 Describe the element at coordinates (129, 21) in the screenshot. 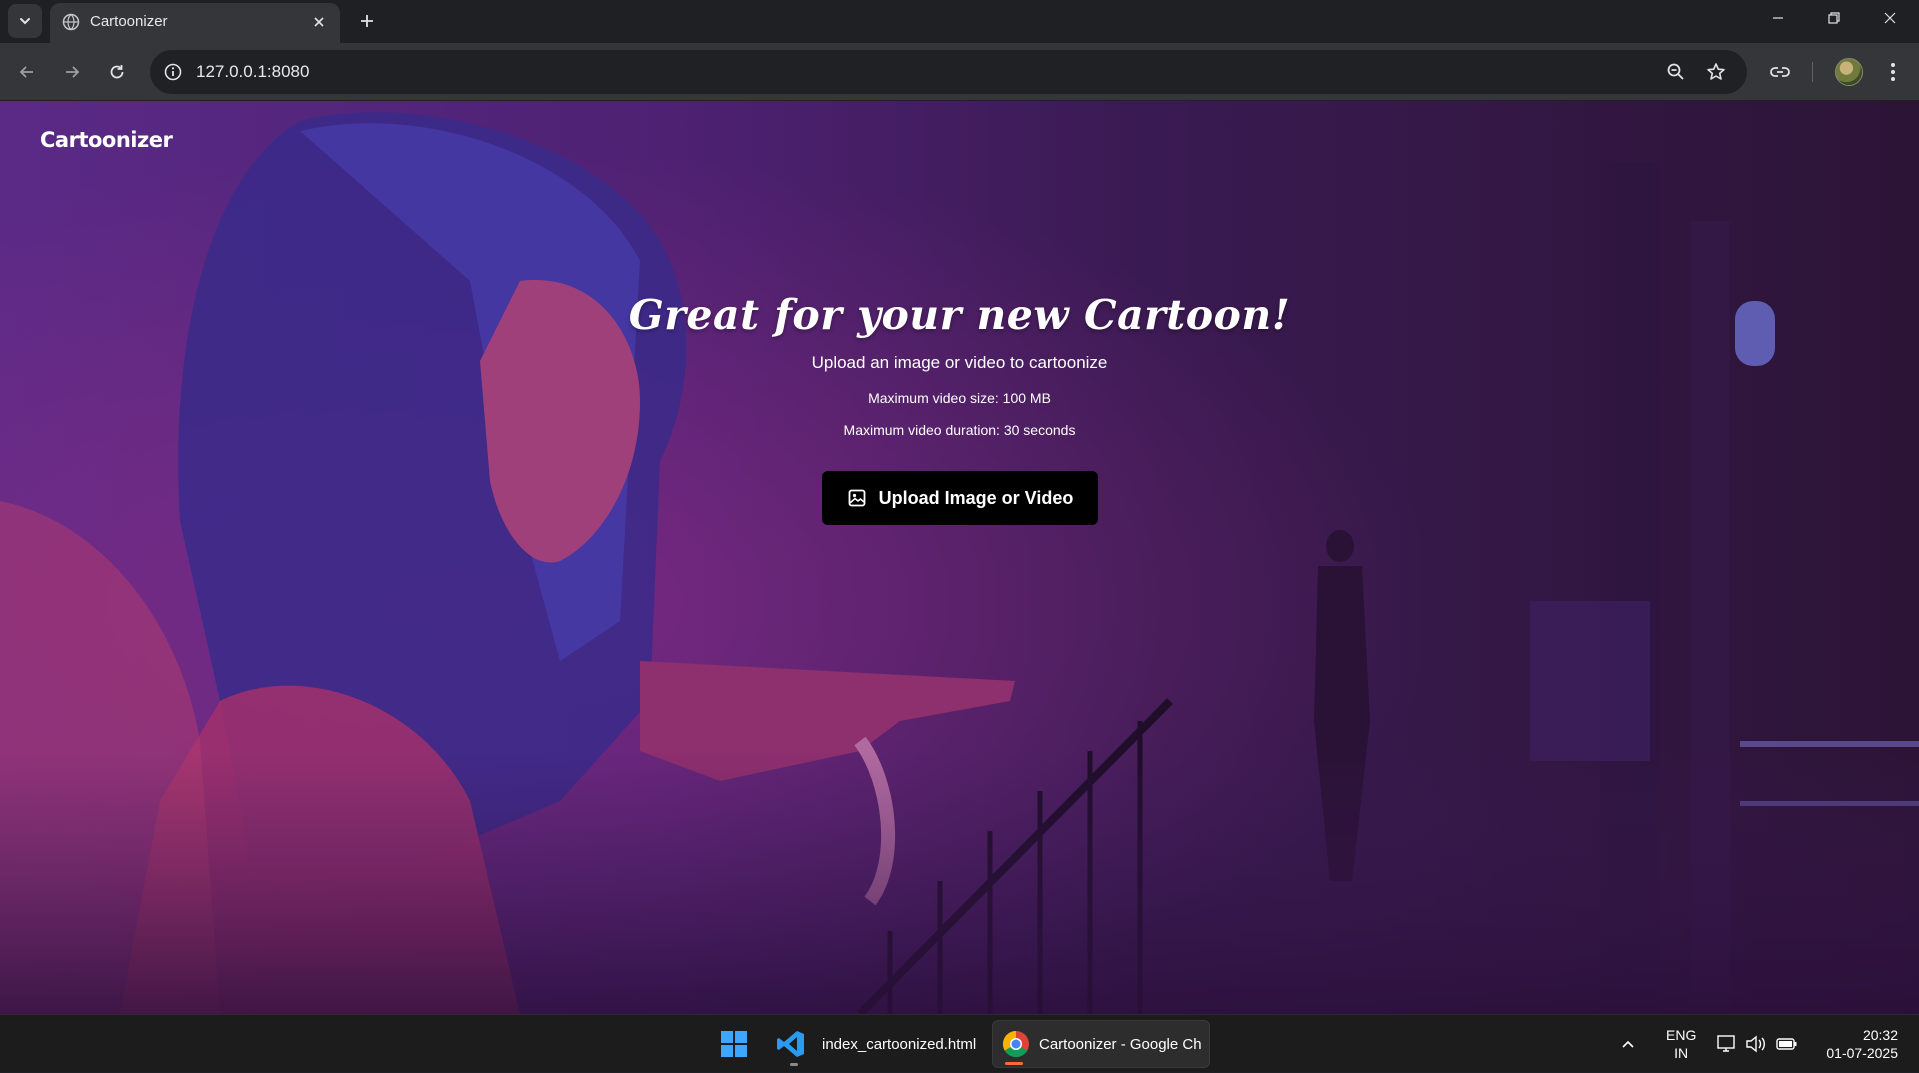

I see `tab-title: Cartoonizer` at that location.